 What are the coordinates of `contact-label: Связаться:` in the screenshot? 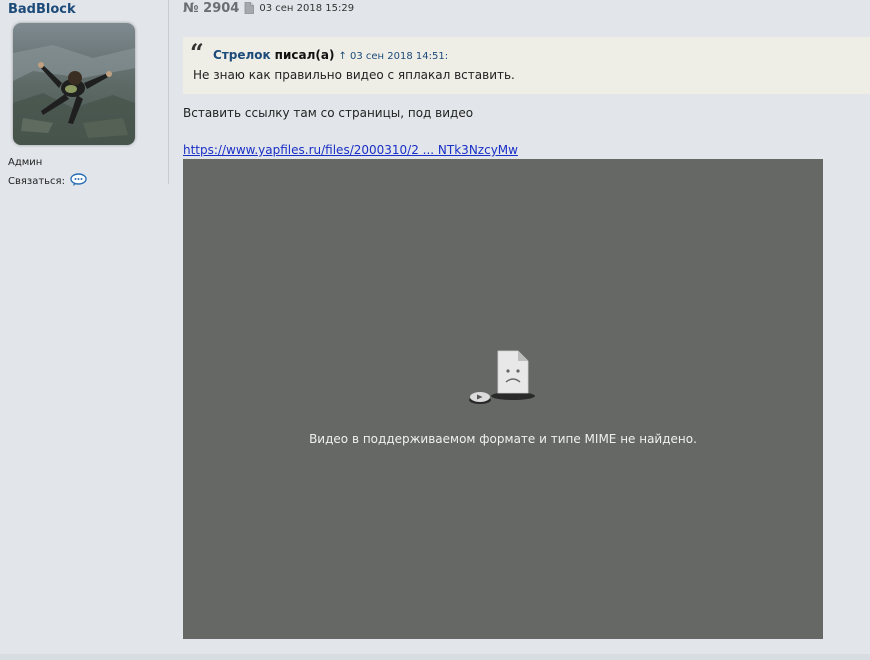 It's located at (36, 181).